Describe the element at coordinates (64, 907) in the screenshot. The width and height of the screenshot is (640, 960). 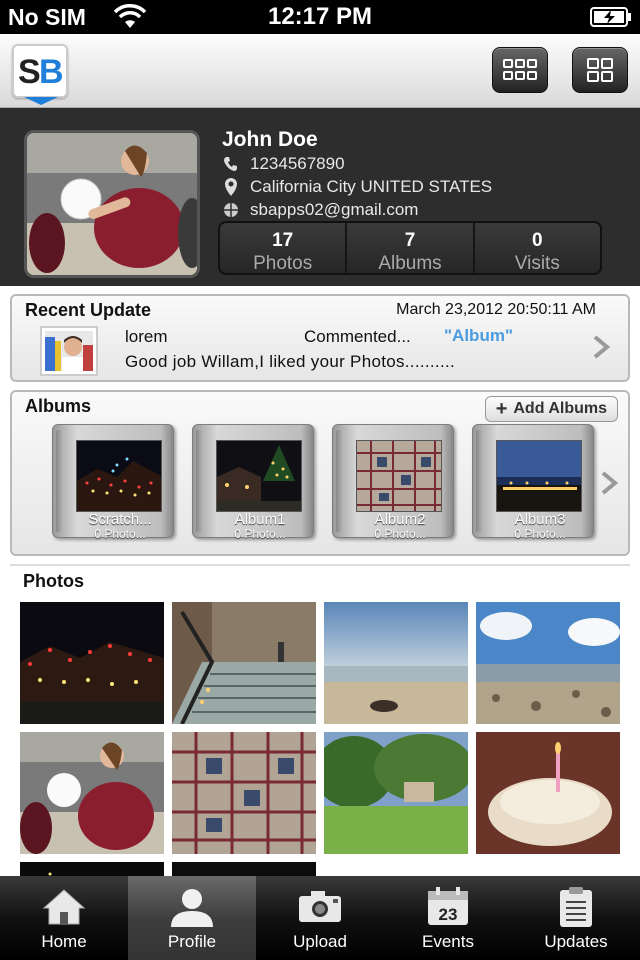
I see `home-icon` at that location.